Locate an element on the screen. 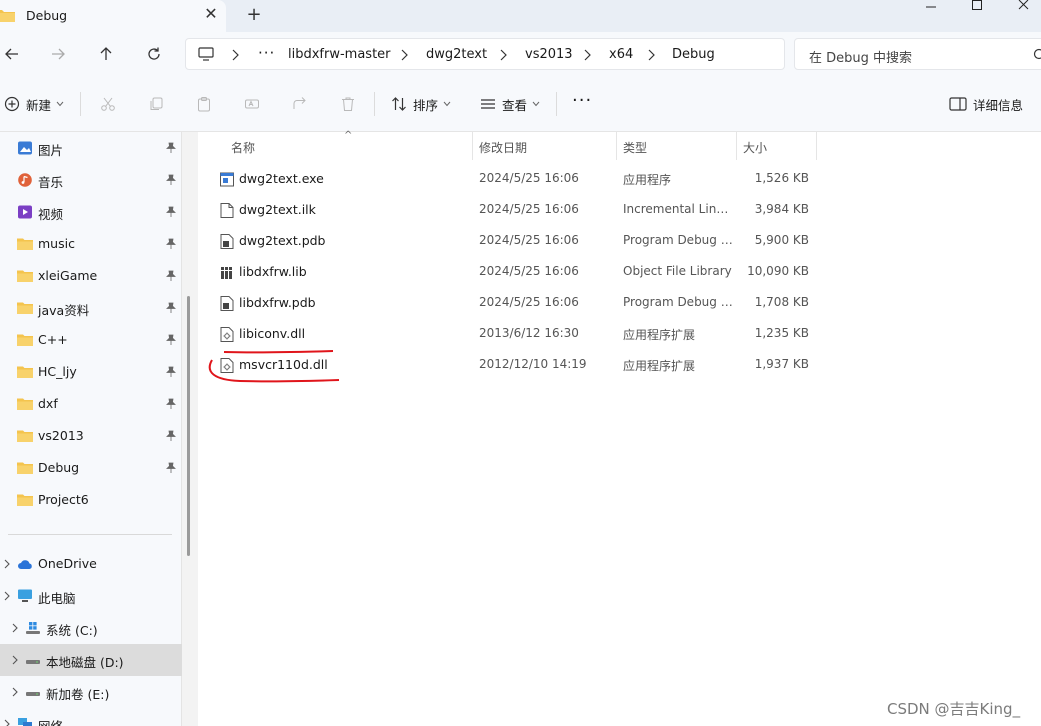  add-circle-icon is located at coordinates (12, 104).